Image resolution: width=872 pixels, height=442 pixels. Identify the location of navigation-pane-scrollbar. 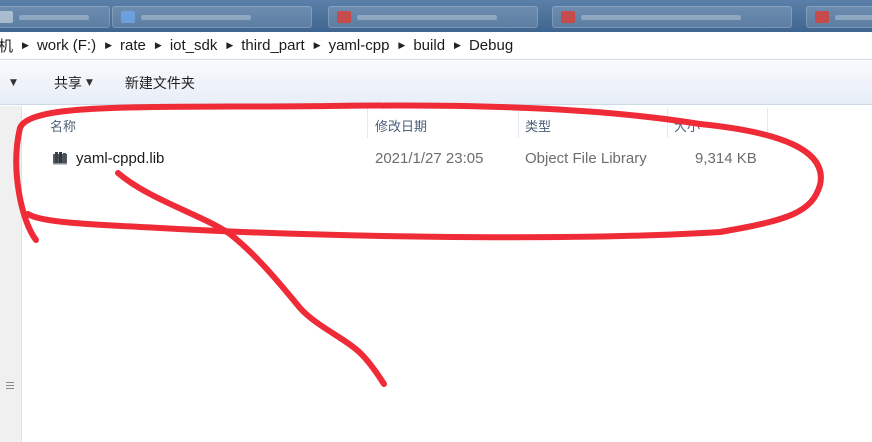
(11, 274).